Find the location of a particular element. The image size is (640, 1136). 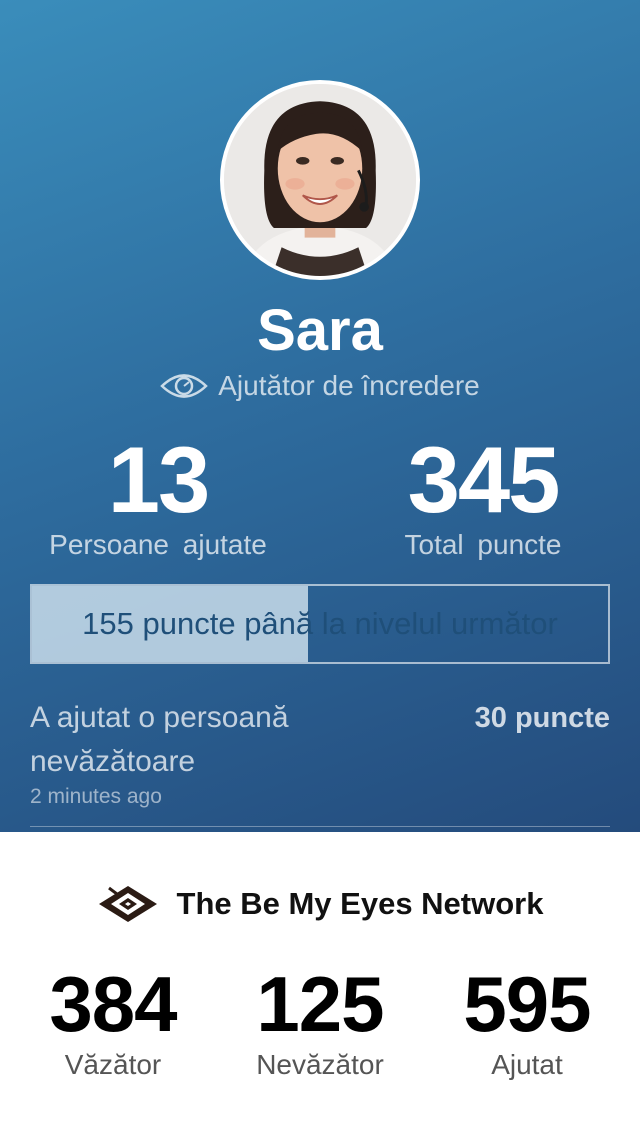

network-header: The Be My Eyes Network is located at coordinates (320, 904).